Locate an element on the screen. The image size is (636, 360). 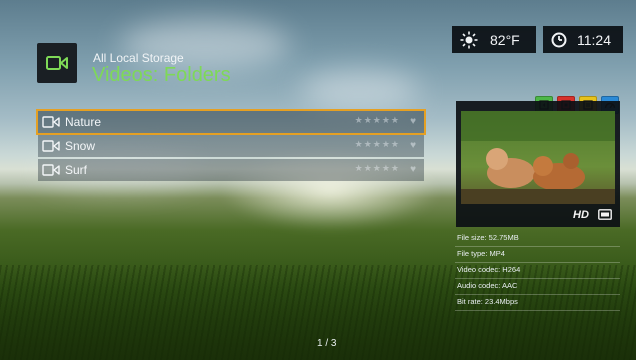
folder-item-nature: Nature ★★★★★ ♥ is located at coordinates (231, 122).